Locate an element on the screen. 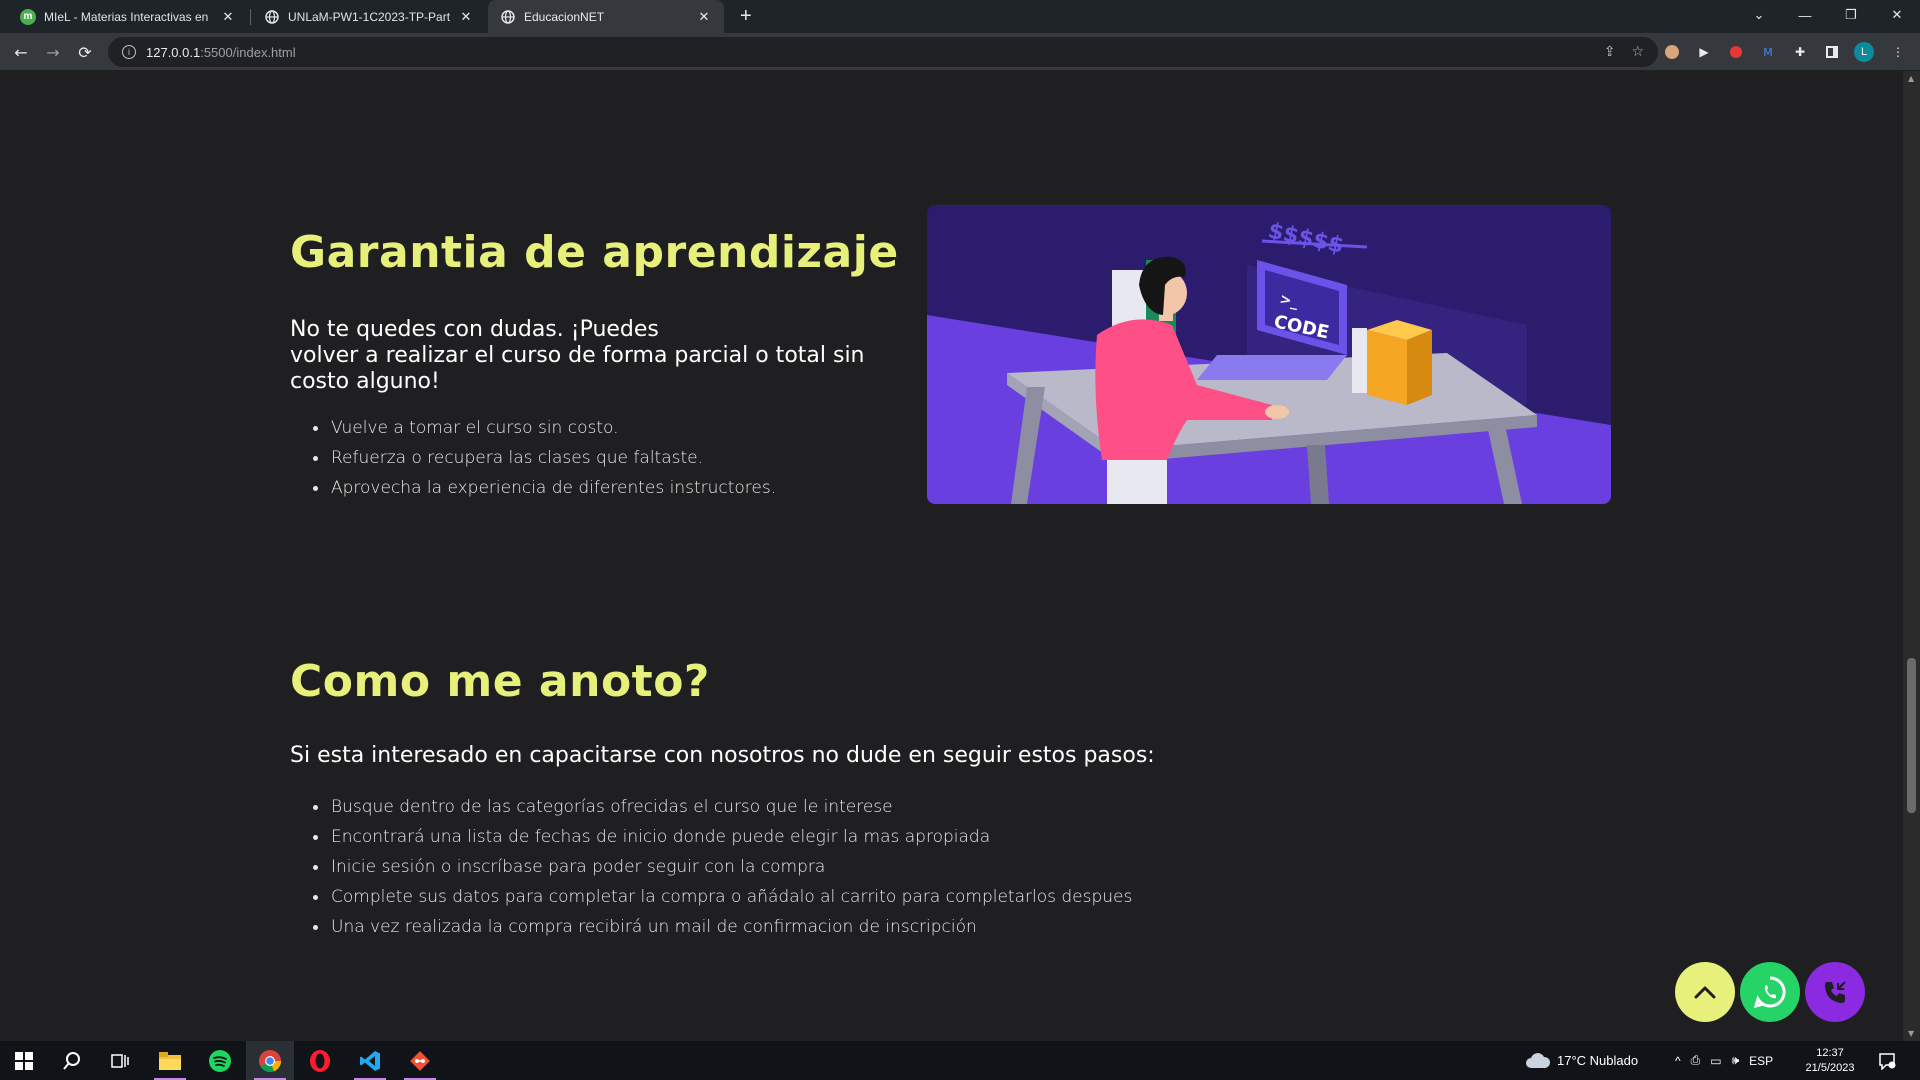  scroll-up-arrow-icon: ▲ is located at coordinates (1911, 78).